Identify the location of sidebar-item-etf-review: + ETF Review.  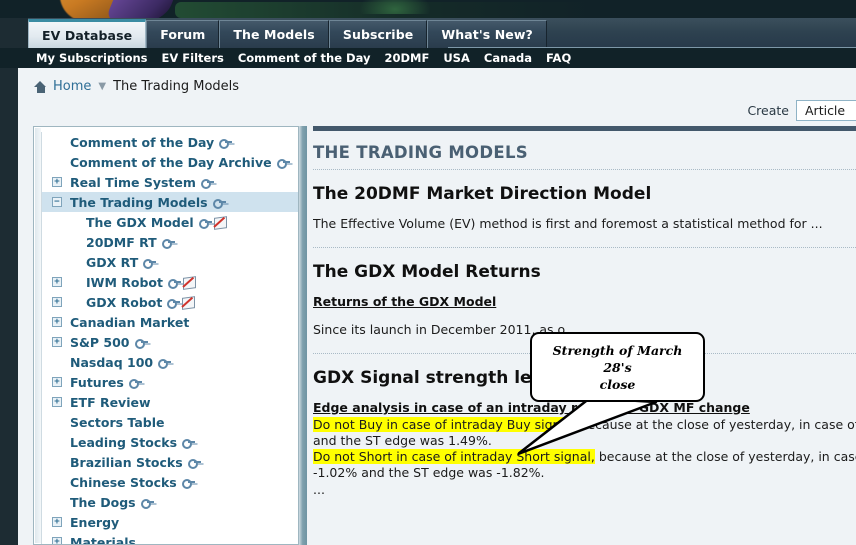
(172, 402).